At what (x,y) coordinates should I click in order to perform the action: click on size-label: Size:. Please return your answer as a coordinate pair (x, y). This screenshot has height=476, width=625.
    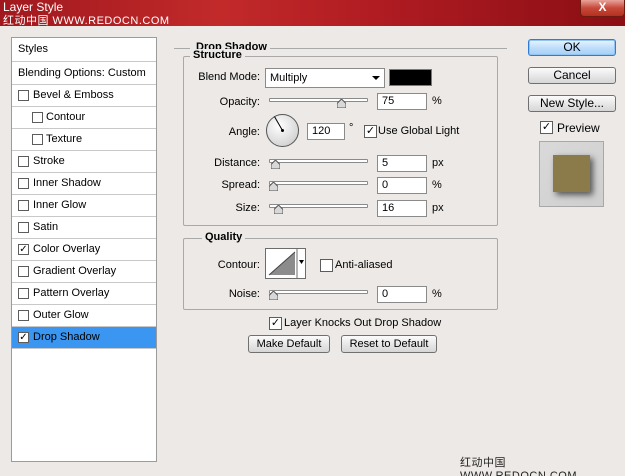
    Looking at the image, I should click on (247, 208).